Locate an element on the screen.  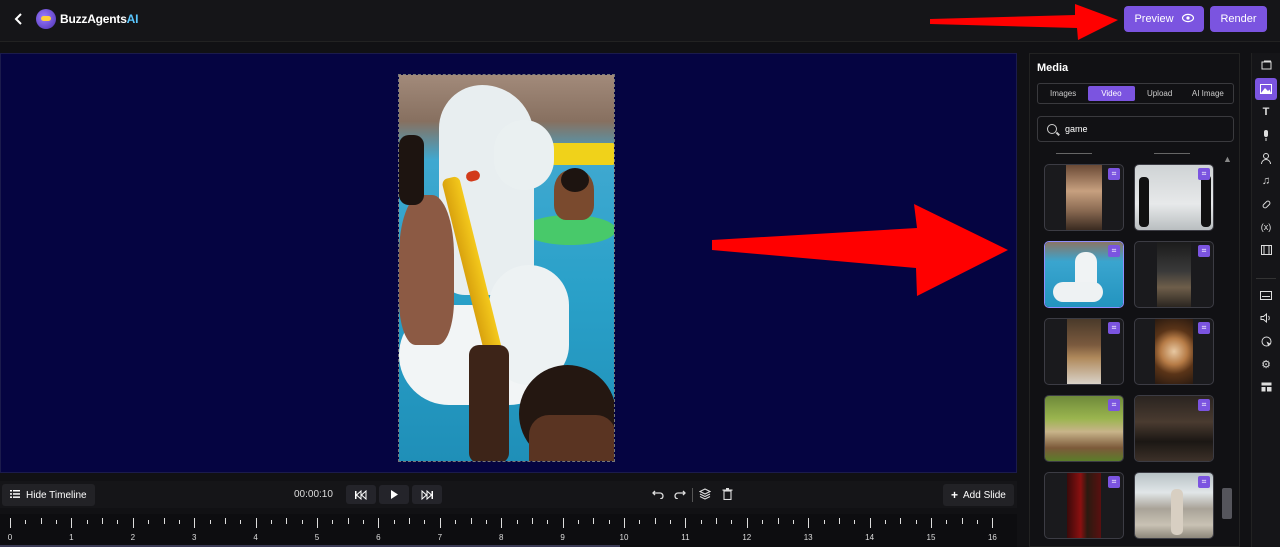
hide-timeline-button: Hide Timeline is located at coordinates (48, 495).